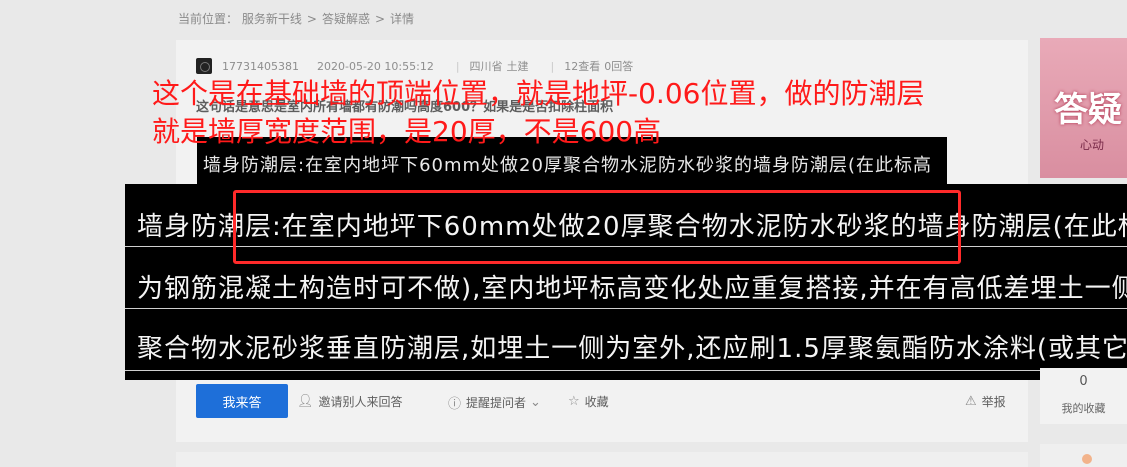  I want to click on category: 土建, so click(517, 66).